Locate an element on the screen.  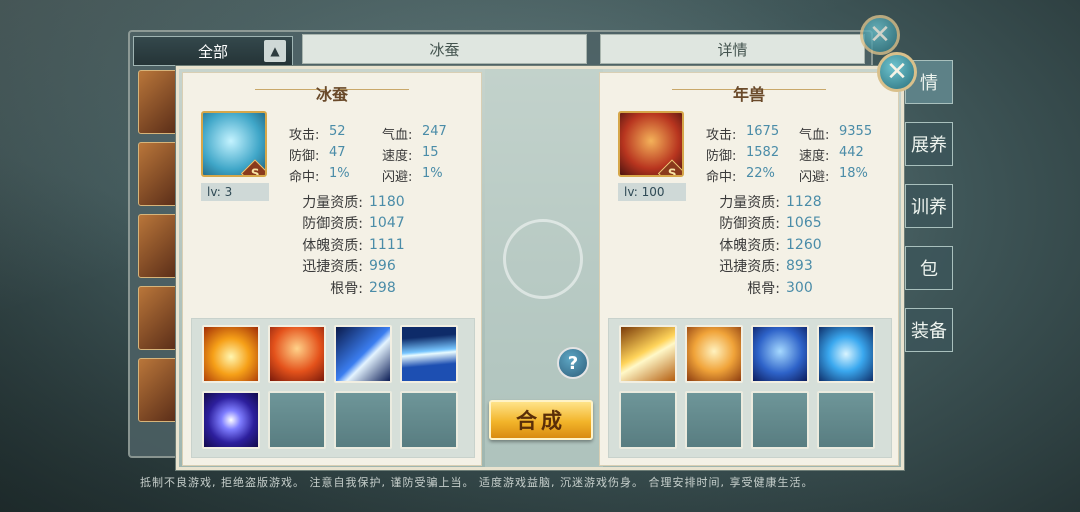
side-tab-cultivate: 展养 is located at coordinates (929, 144).